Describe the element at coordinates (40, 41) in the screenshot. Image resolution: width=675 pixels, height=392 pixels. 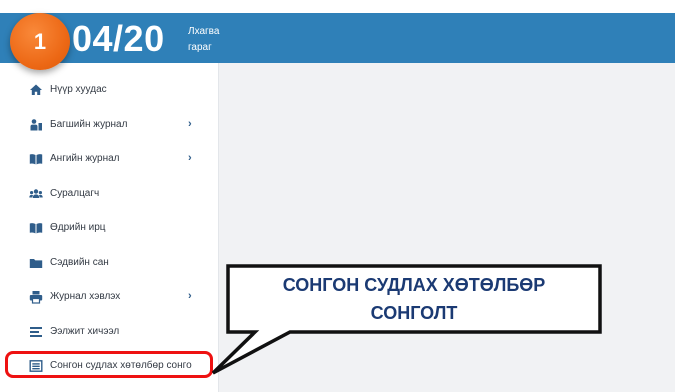
I see `step-number-badge: 1` at that location.